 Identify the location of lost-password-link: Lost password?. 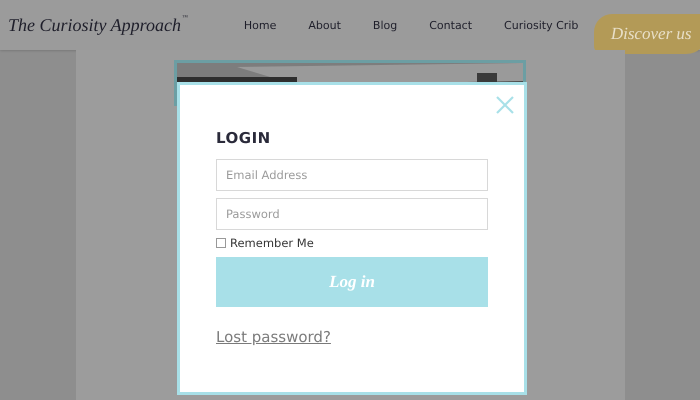
(273, 337).